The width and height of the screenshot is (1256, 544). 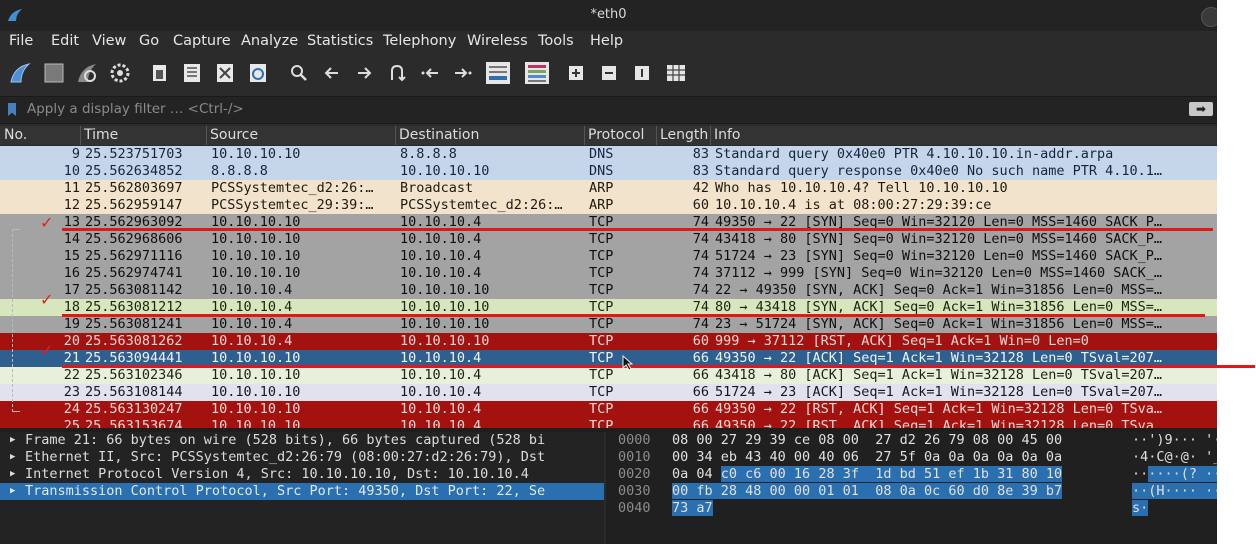 I want to click on go-first-packet-icon, so click(x=430, y=73).